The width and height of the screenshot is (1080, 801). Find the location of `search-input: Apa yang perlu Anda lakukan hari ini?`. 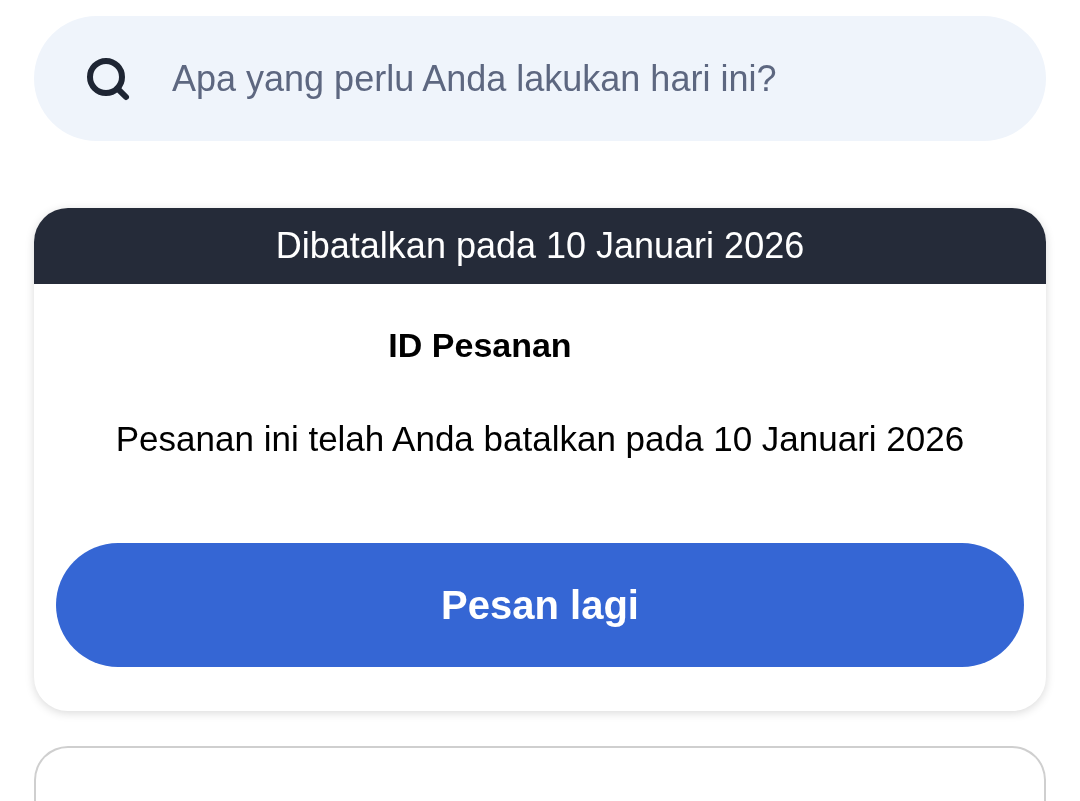

search-input: Apa yang perlu Anda lakukan hari ini? is located at coordinates (597, 78).